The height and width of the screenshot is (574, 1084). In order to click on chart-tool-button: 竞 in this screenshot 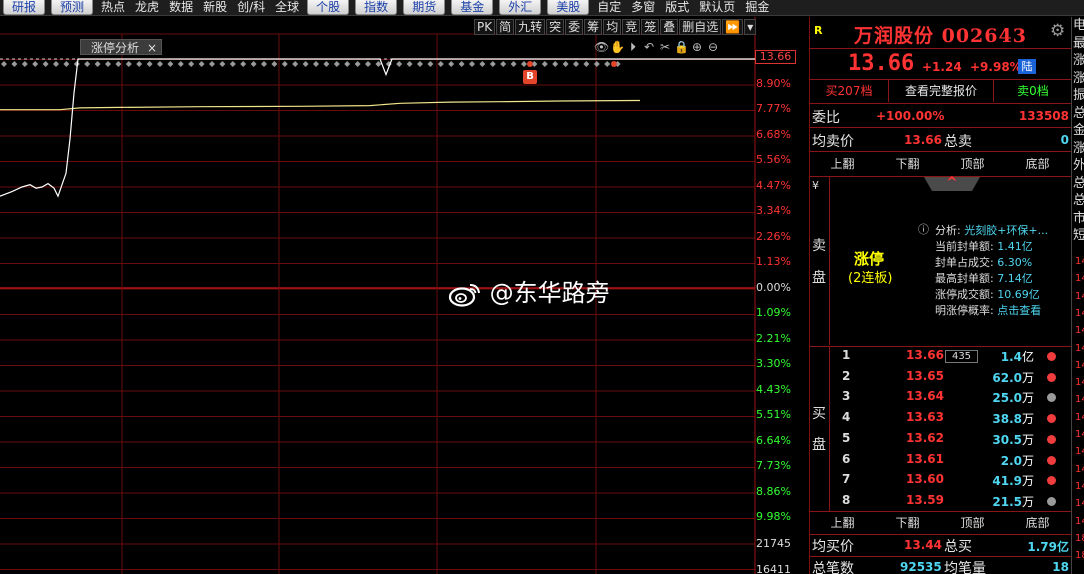, I will do `click(631, 27)`.